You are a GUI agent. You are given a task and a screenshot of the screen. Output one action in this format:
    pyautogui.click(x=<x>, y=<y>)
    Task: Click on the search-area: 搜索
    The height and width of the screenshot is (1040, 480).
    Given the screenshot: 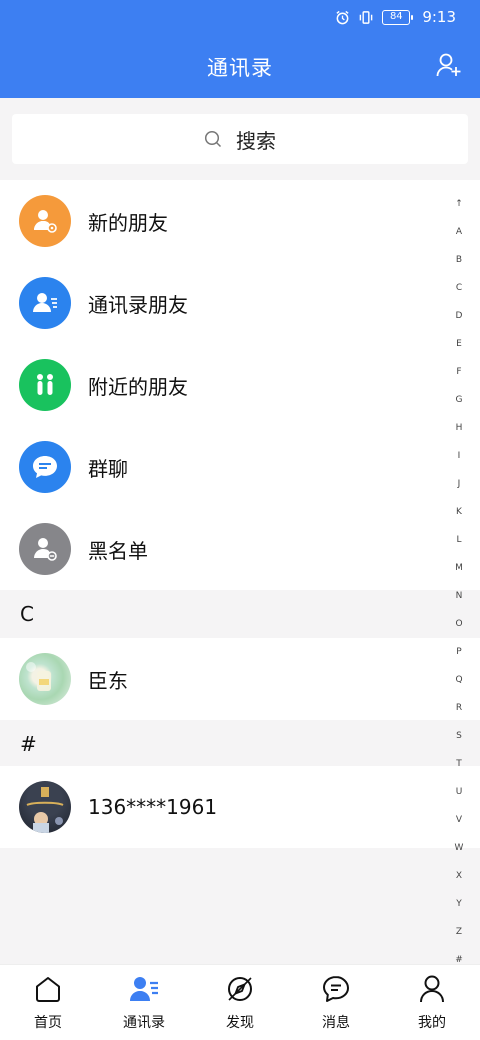 What is the action you would take?
    pyautogui.click(x=240, y=139)
    